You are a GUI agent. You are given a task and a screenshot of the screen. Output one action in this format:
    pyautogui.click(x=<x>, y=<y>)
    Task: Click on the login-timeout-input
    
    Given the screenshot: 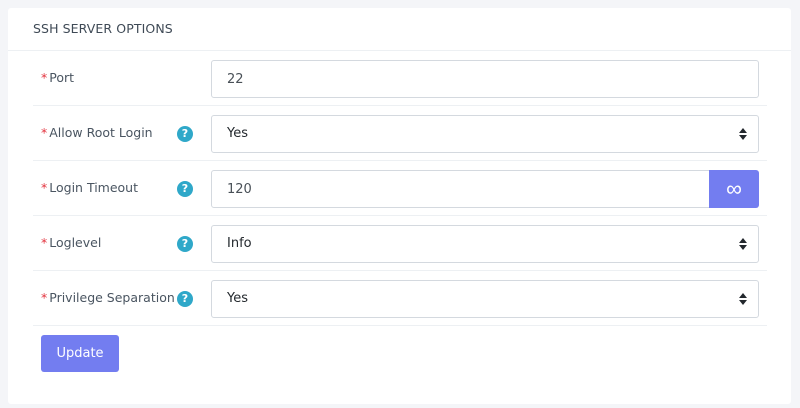 What is the action you would take?
    pyautogui.click(x=460, y=189)
    